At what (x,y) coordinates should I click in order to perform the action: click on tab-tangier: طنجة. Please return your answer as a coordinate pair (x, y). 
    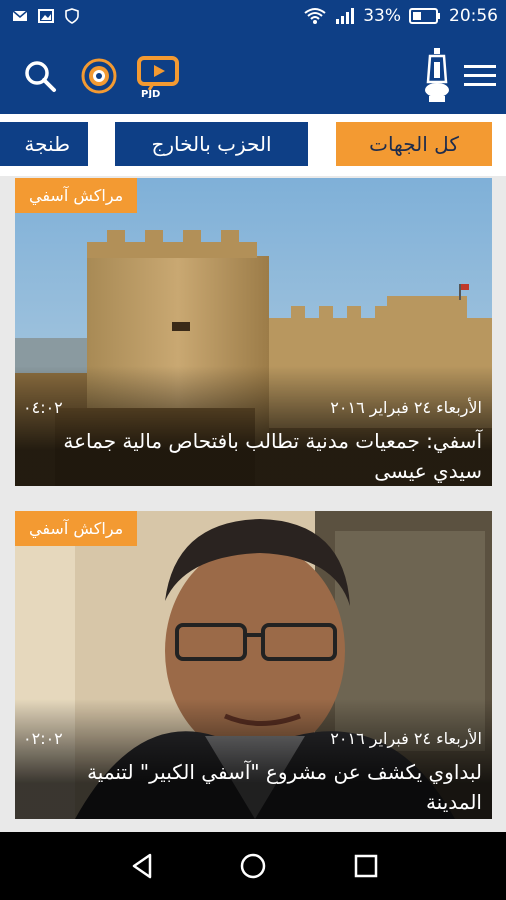
    Looking at the image, I should click on (44, 144).